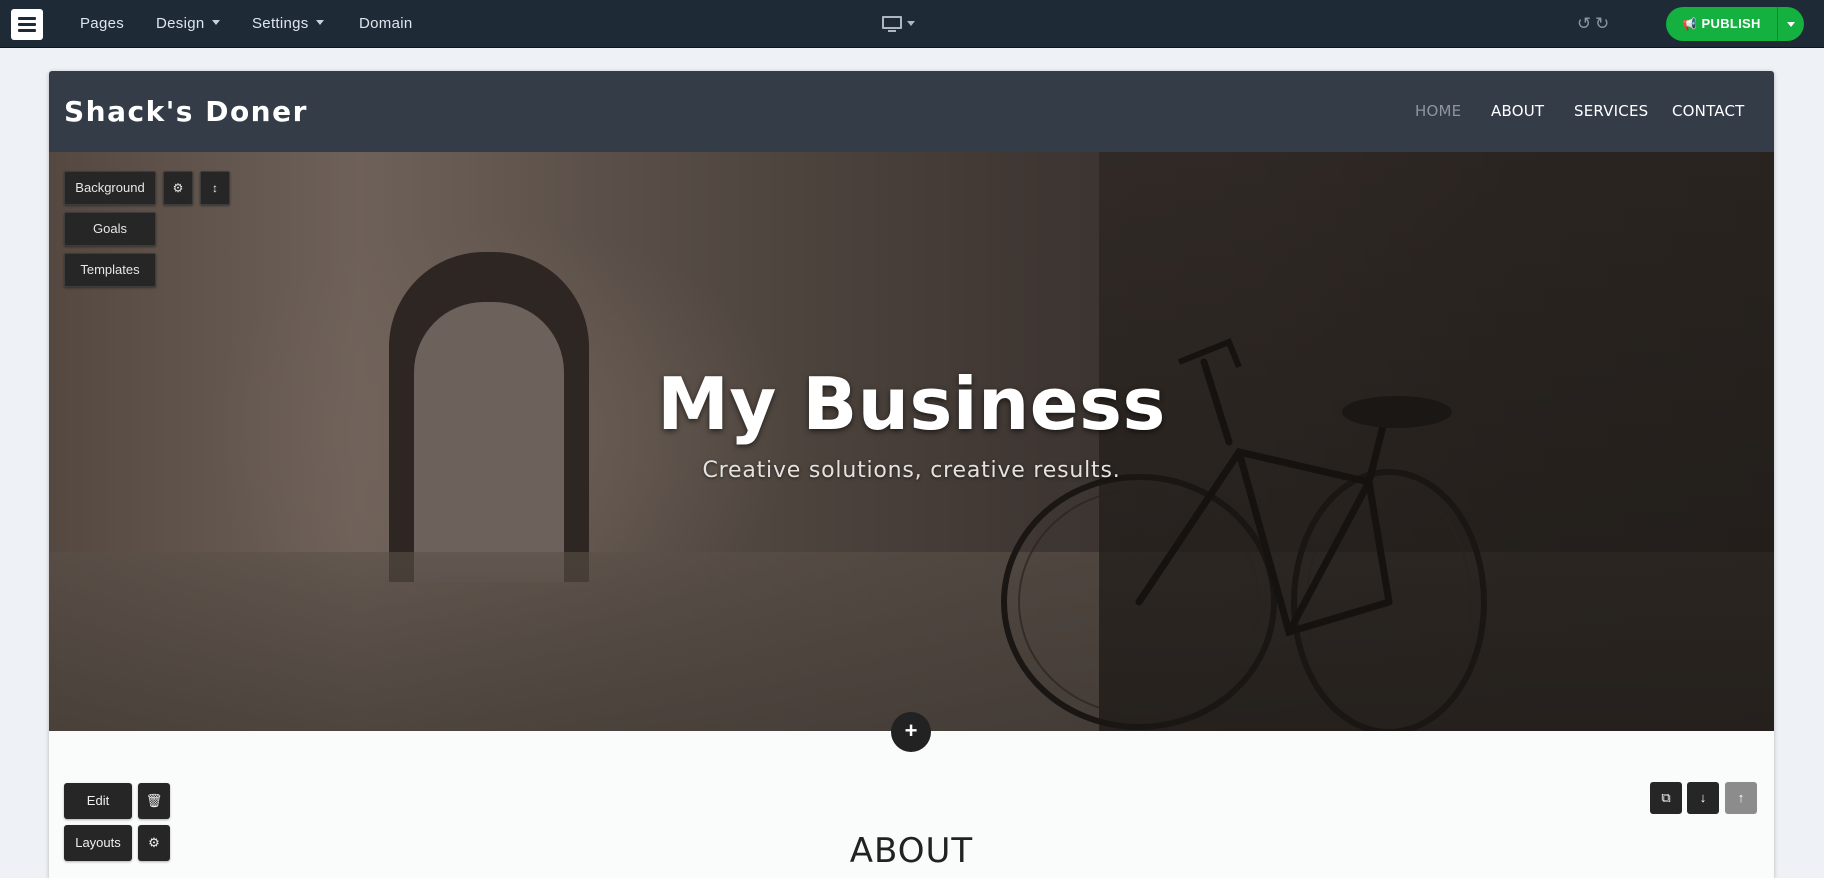 The width and height of the screenshot is (1824, 878). What do you see at coordinates (102, 24) in the screenshot?
I see `menu-pages: Pages` at bounding box center [102, 24].